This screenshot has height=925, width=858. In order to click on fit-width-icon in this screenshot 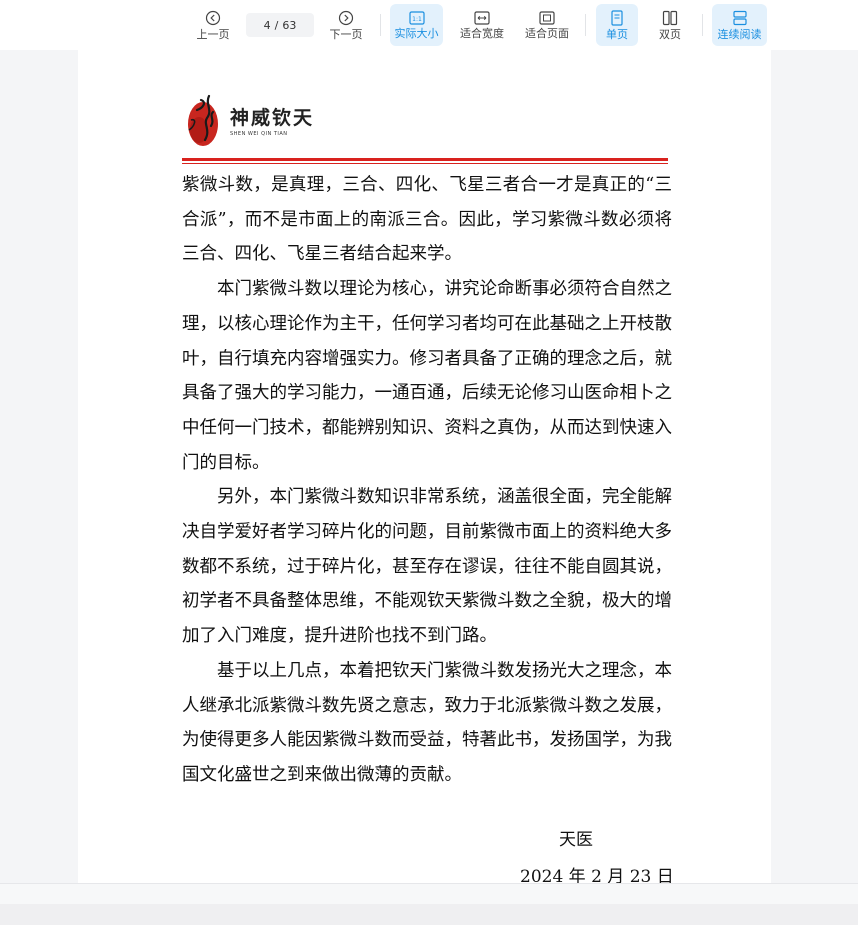, I will do `click(482, 17)`.